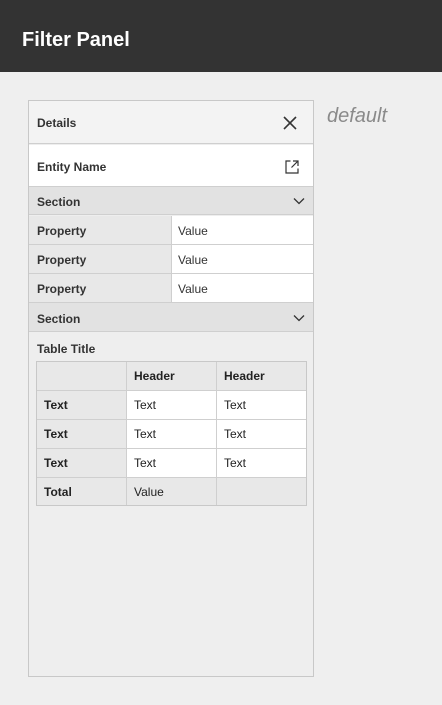  Describe the element at coordinates (172, 491) in the screenshot. I see `table-total-value: Value` at that location.